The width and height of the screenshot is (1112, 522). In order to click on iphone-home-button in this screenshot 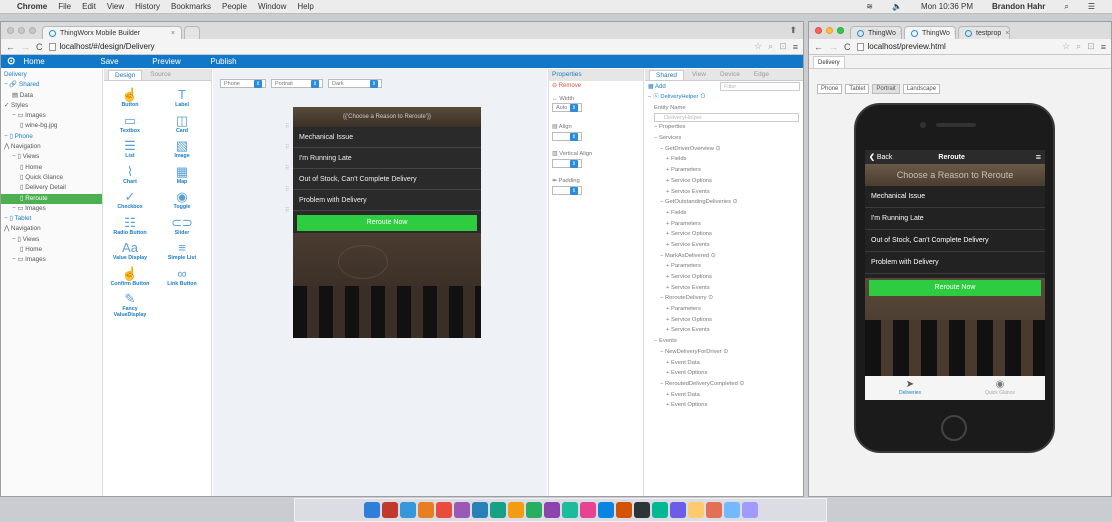, I will do `click(954, 428)`.